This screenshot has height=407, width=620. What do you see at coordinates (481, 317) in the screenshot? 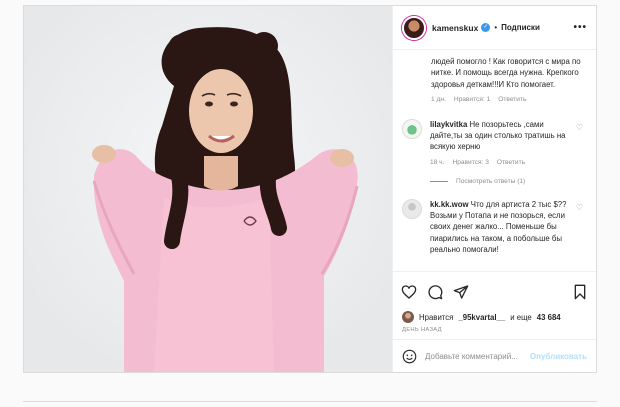
I see `liker-username: _95kvartal__` at bounding box center [481, 317].